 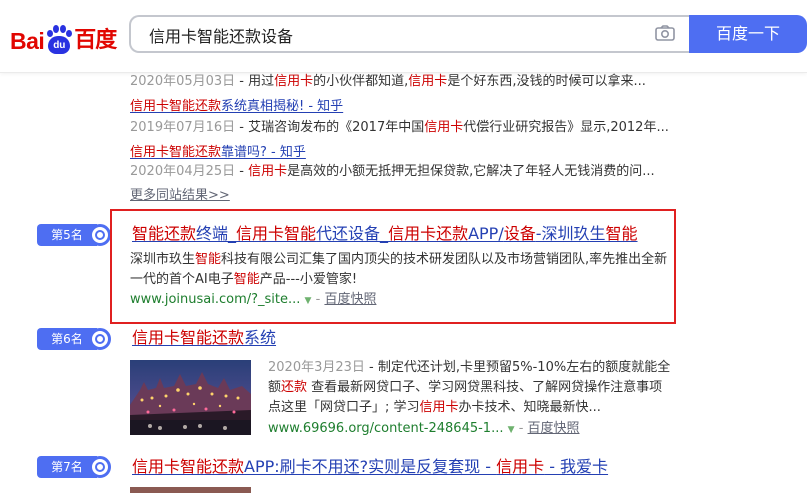 I want to click on result-title-link: 信用卡智能还款系统, so click(x=204, y=338).